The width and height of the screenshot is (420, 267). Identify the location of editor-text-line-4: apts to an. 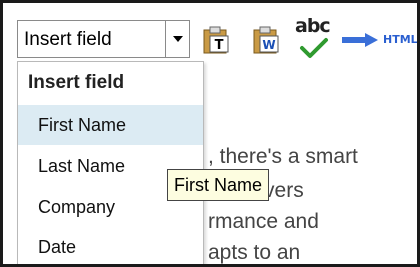
(254, 252).